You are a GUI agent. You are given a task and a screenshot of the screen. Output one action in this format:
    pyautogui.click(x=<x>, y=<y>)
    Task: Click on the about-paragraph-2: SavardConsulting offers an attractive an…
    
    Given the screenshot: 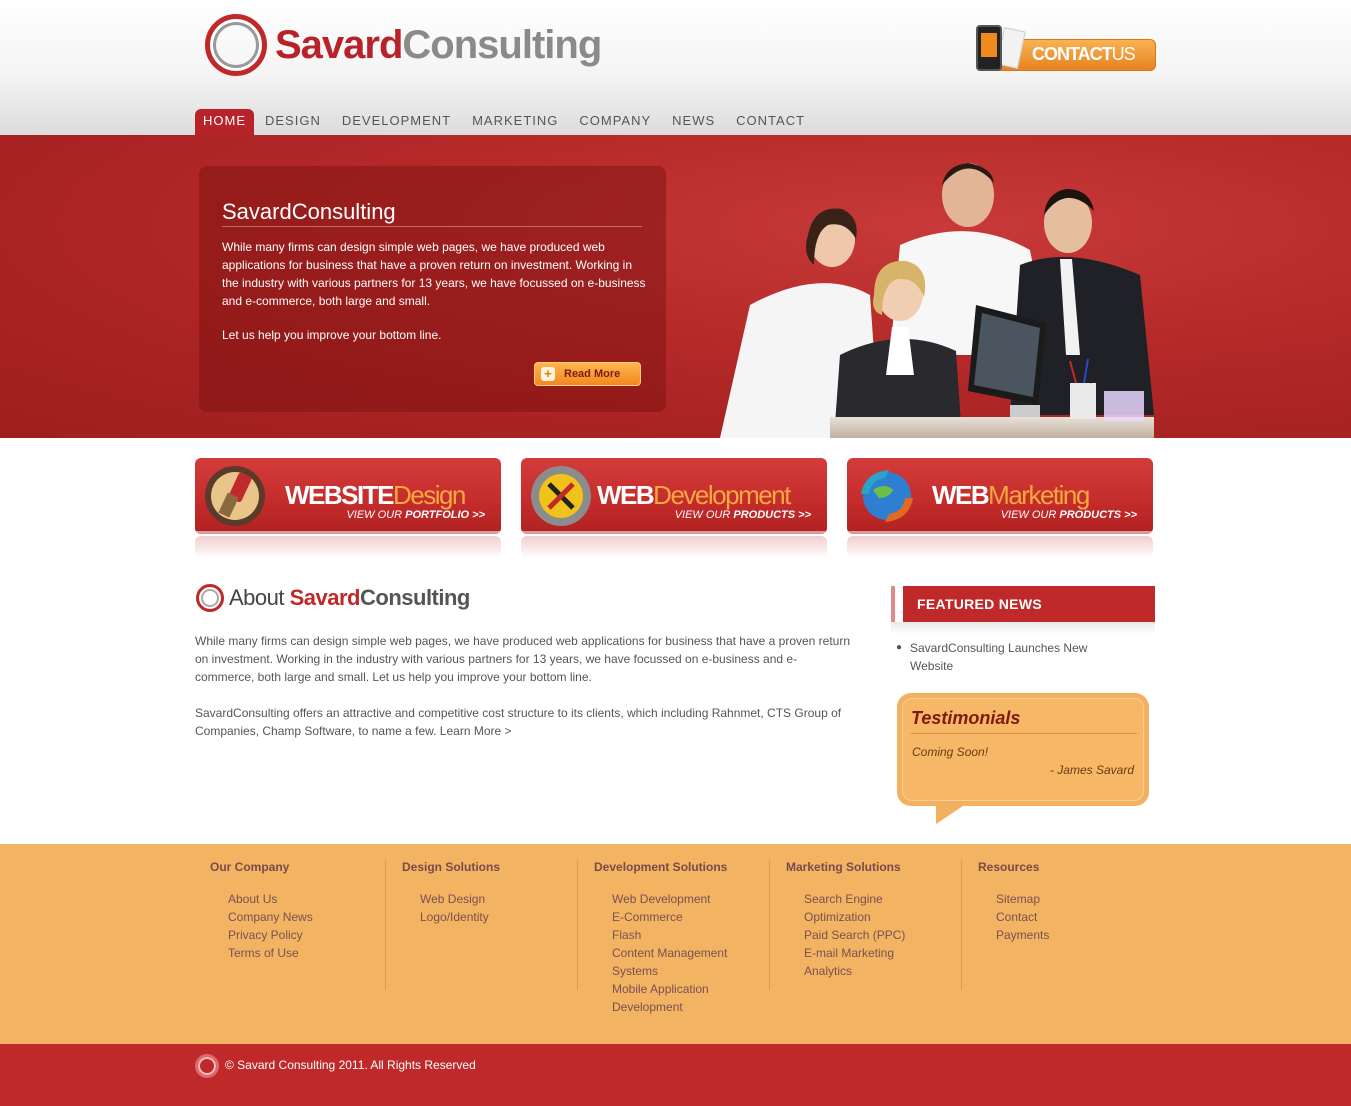 What is the action you would take?
    pyautogui.click(x=525, y=722)
    